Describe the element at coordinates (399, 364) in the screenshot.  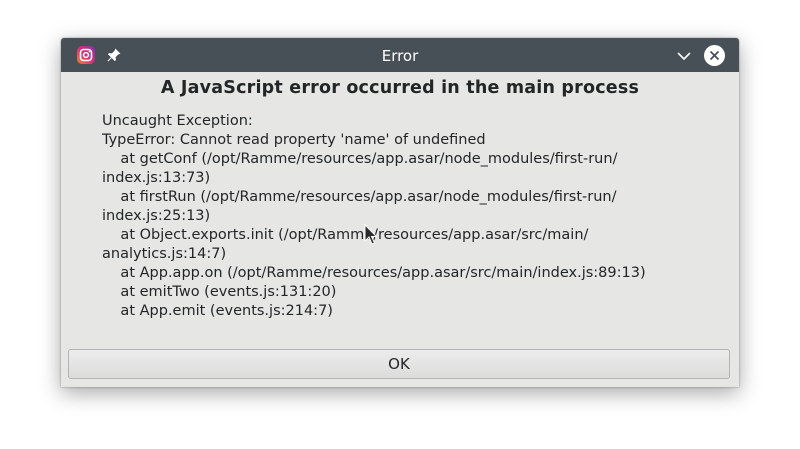
I see `ok-button: OK` at that location.